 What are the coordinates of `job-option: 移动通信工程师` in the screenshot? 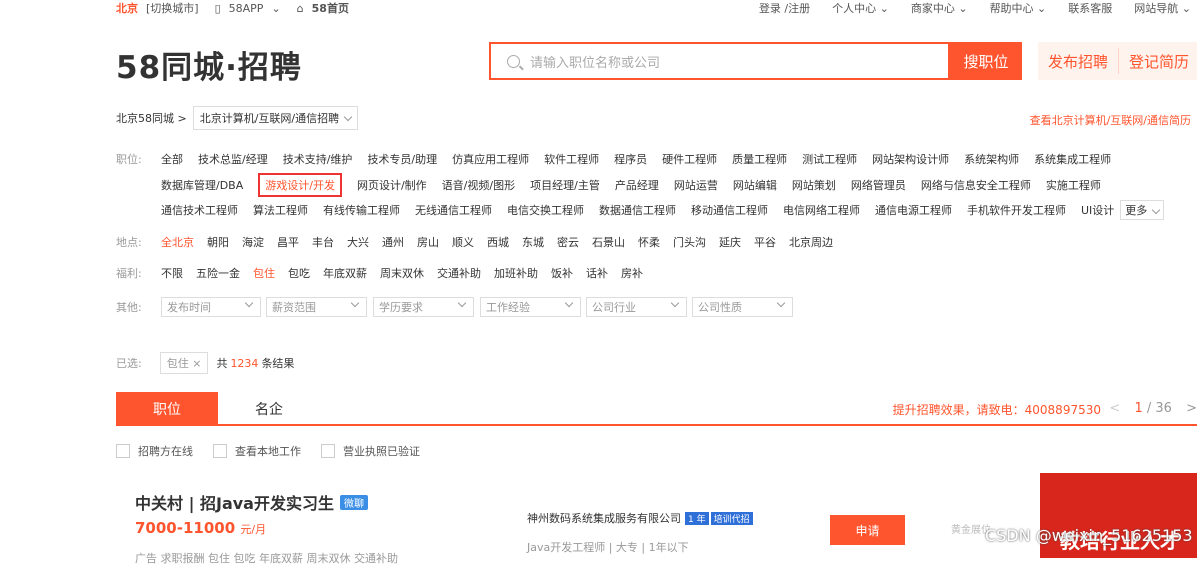 It's located at (729, 210).